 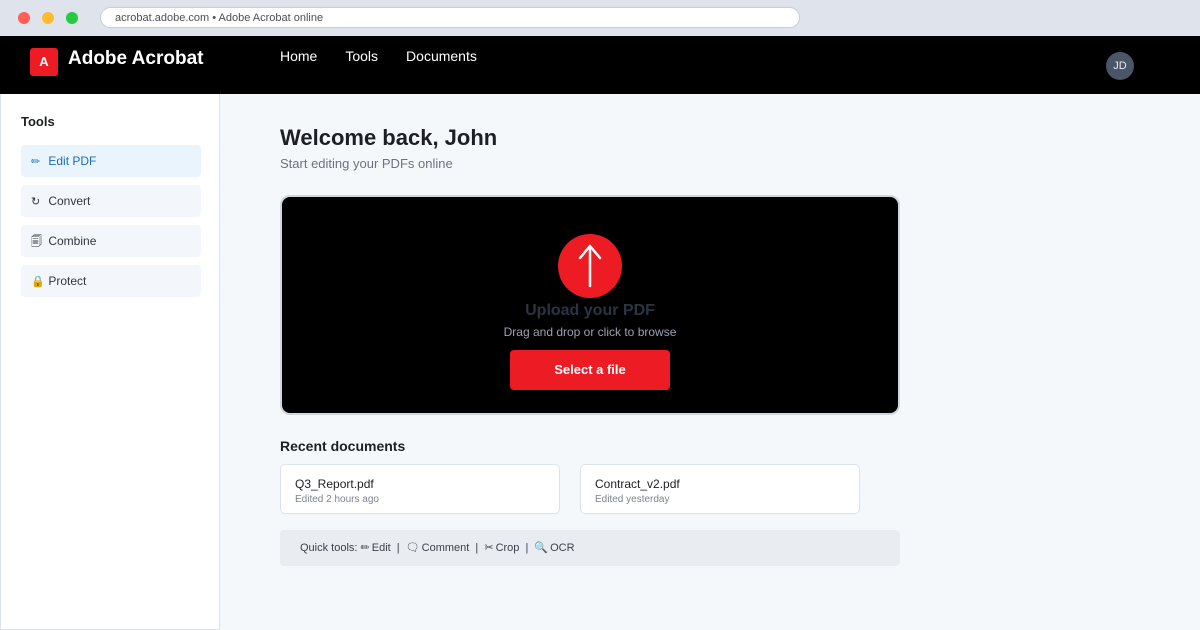 What do you see at coordinates (389, 137) in the screenshot?
I see `page-title: Welcome back, John` at bounding box center [389, 137].